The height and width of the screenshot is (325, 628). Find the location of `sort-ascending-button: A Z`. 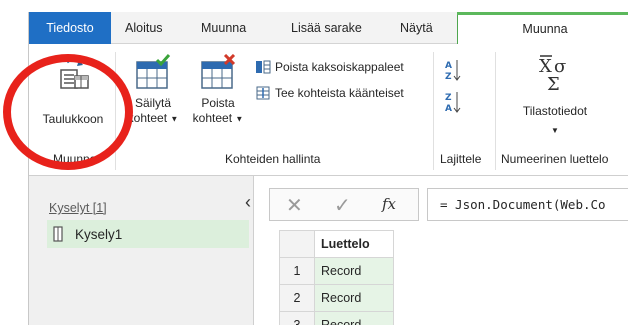

sort-ascending-button: A Z is located at coordinates (453, 72).